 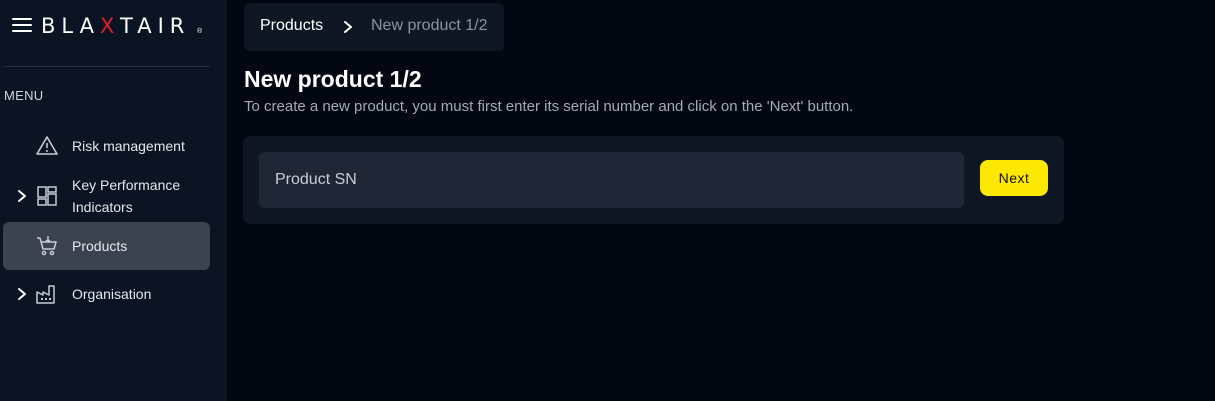 I want to click on sidebar-item-products: Products, so click(x=106, y=246).